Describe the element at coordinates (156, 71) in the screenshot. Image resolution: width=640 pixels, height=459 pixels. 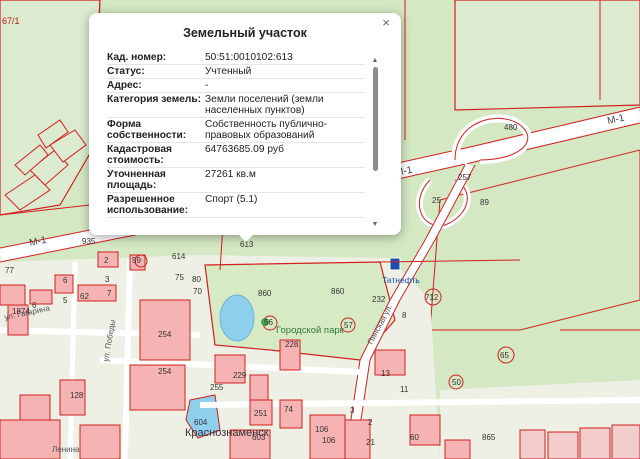
I see `row-key: Статус:` at that location.